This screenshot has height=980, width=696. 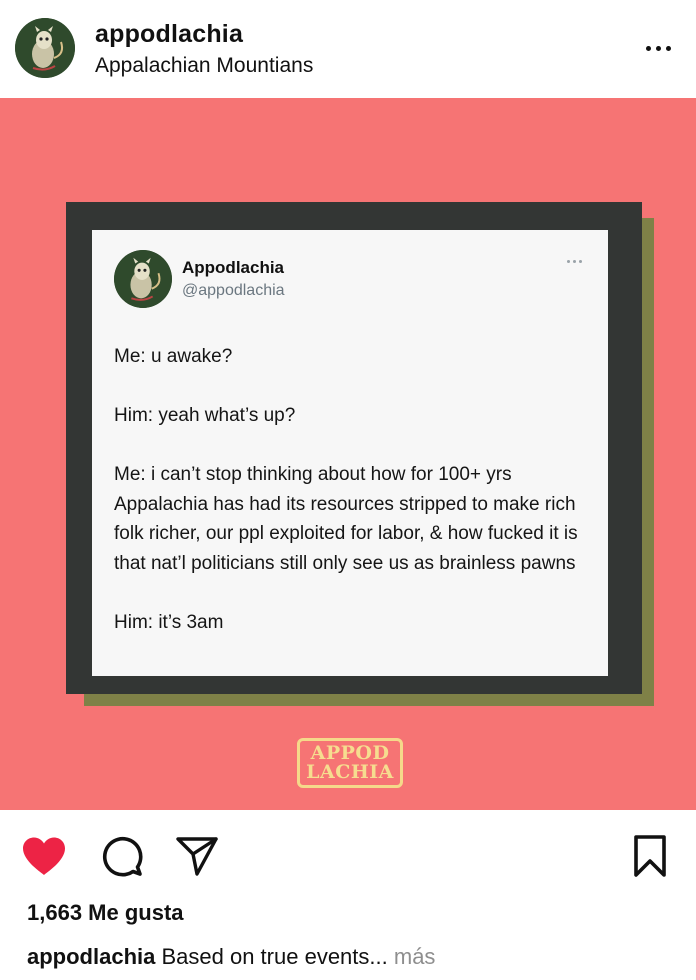 I want to click on action-bar, so click(x=348, y=854).